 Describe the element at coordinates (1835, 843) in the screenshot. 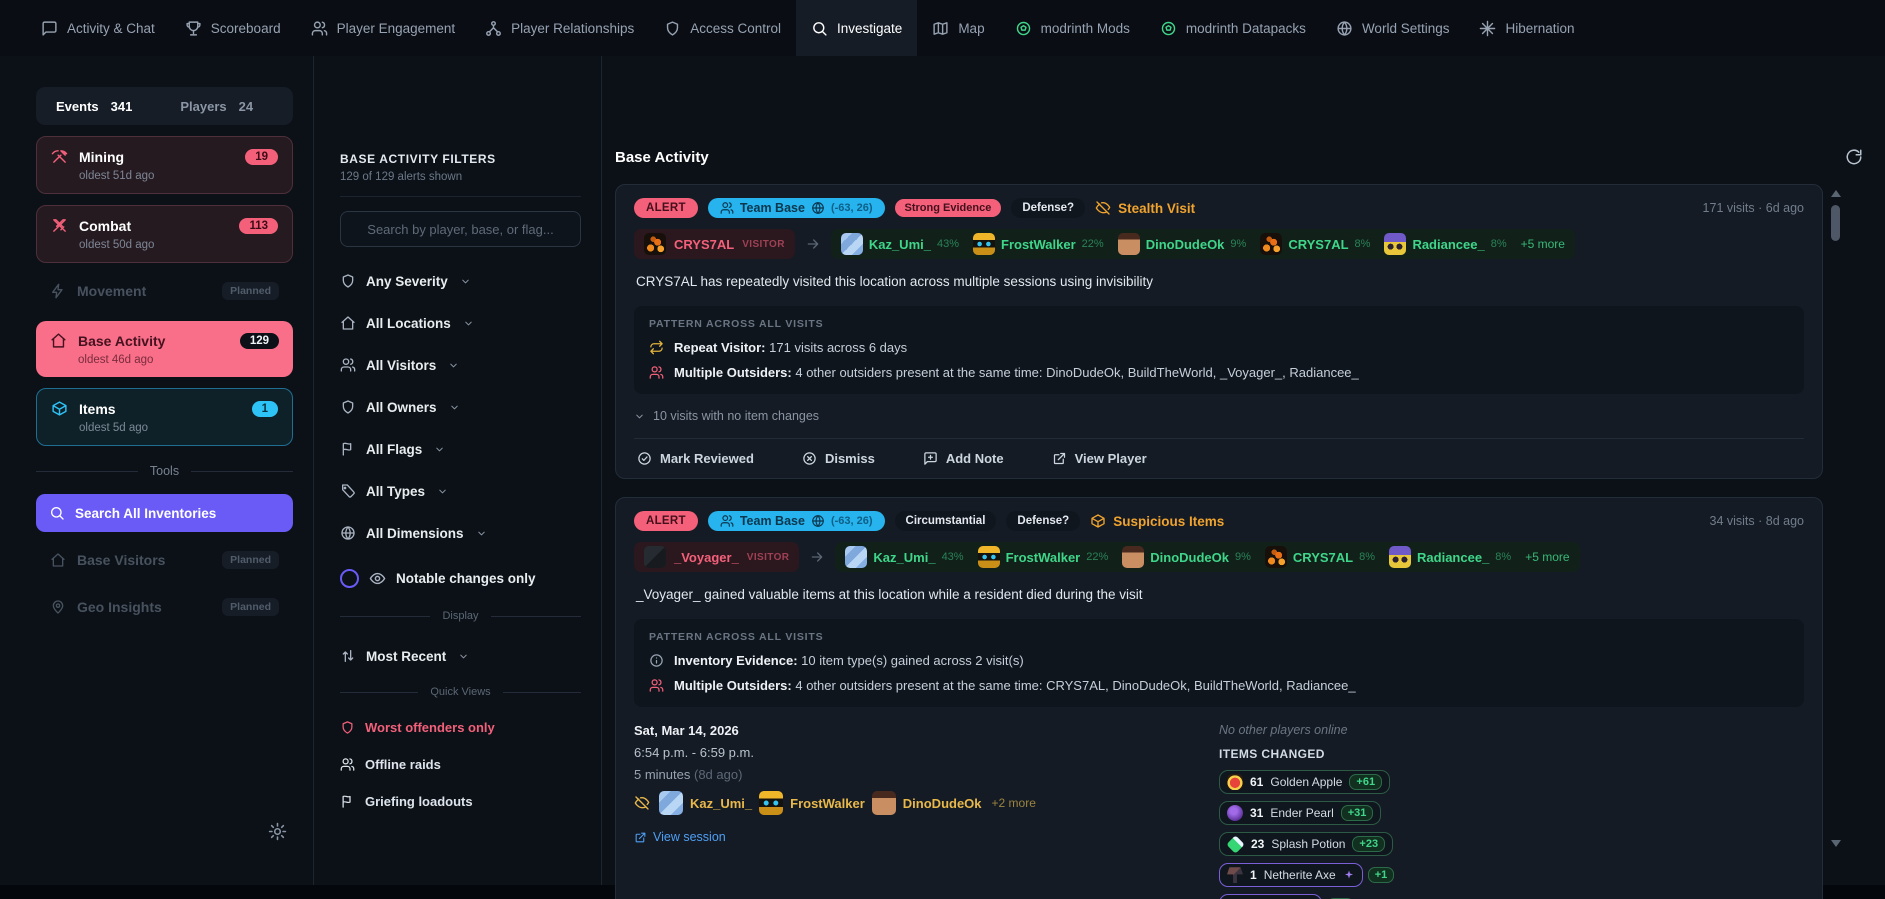

I see `scroll-down-arrow` at that location.